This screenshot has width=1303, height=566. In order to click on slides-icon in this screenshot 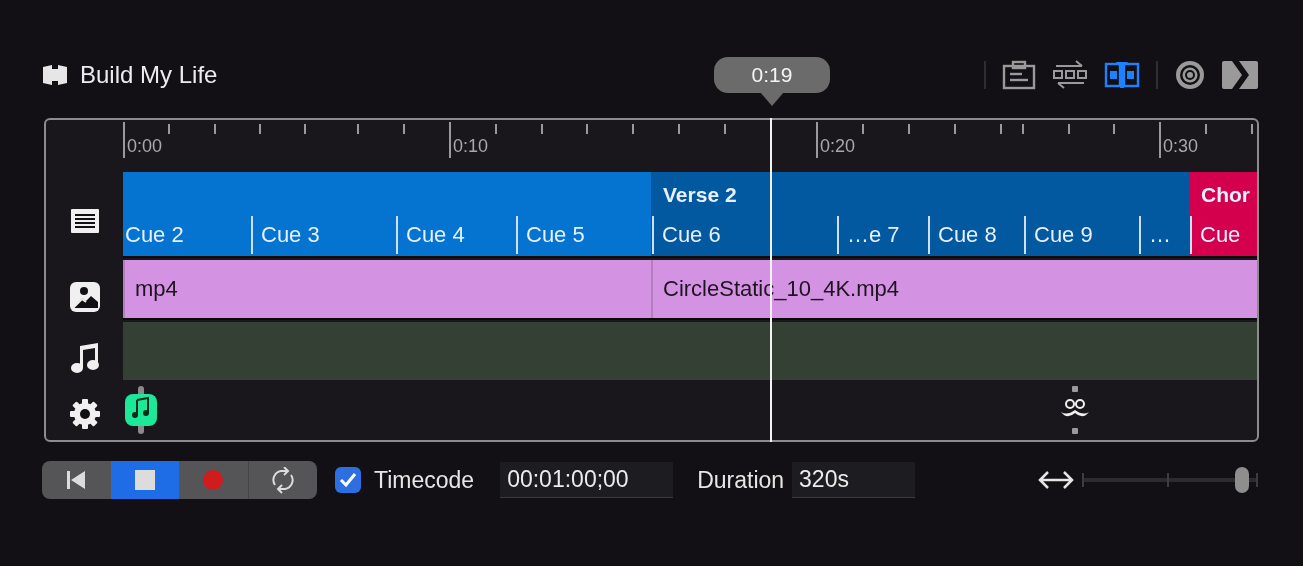, I will do `click(84, 221)`.